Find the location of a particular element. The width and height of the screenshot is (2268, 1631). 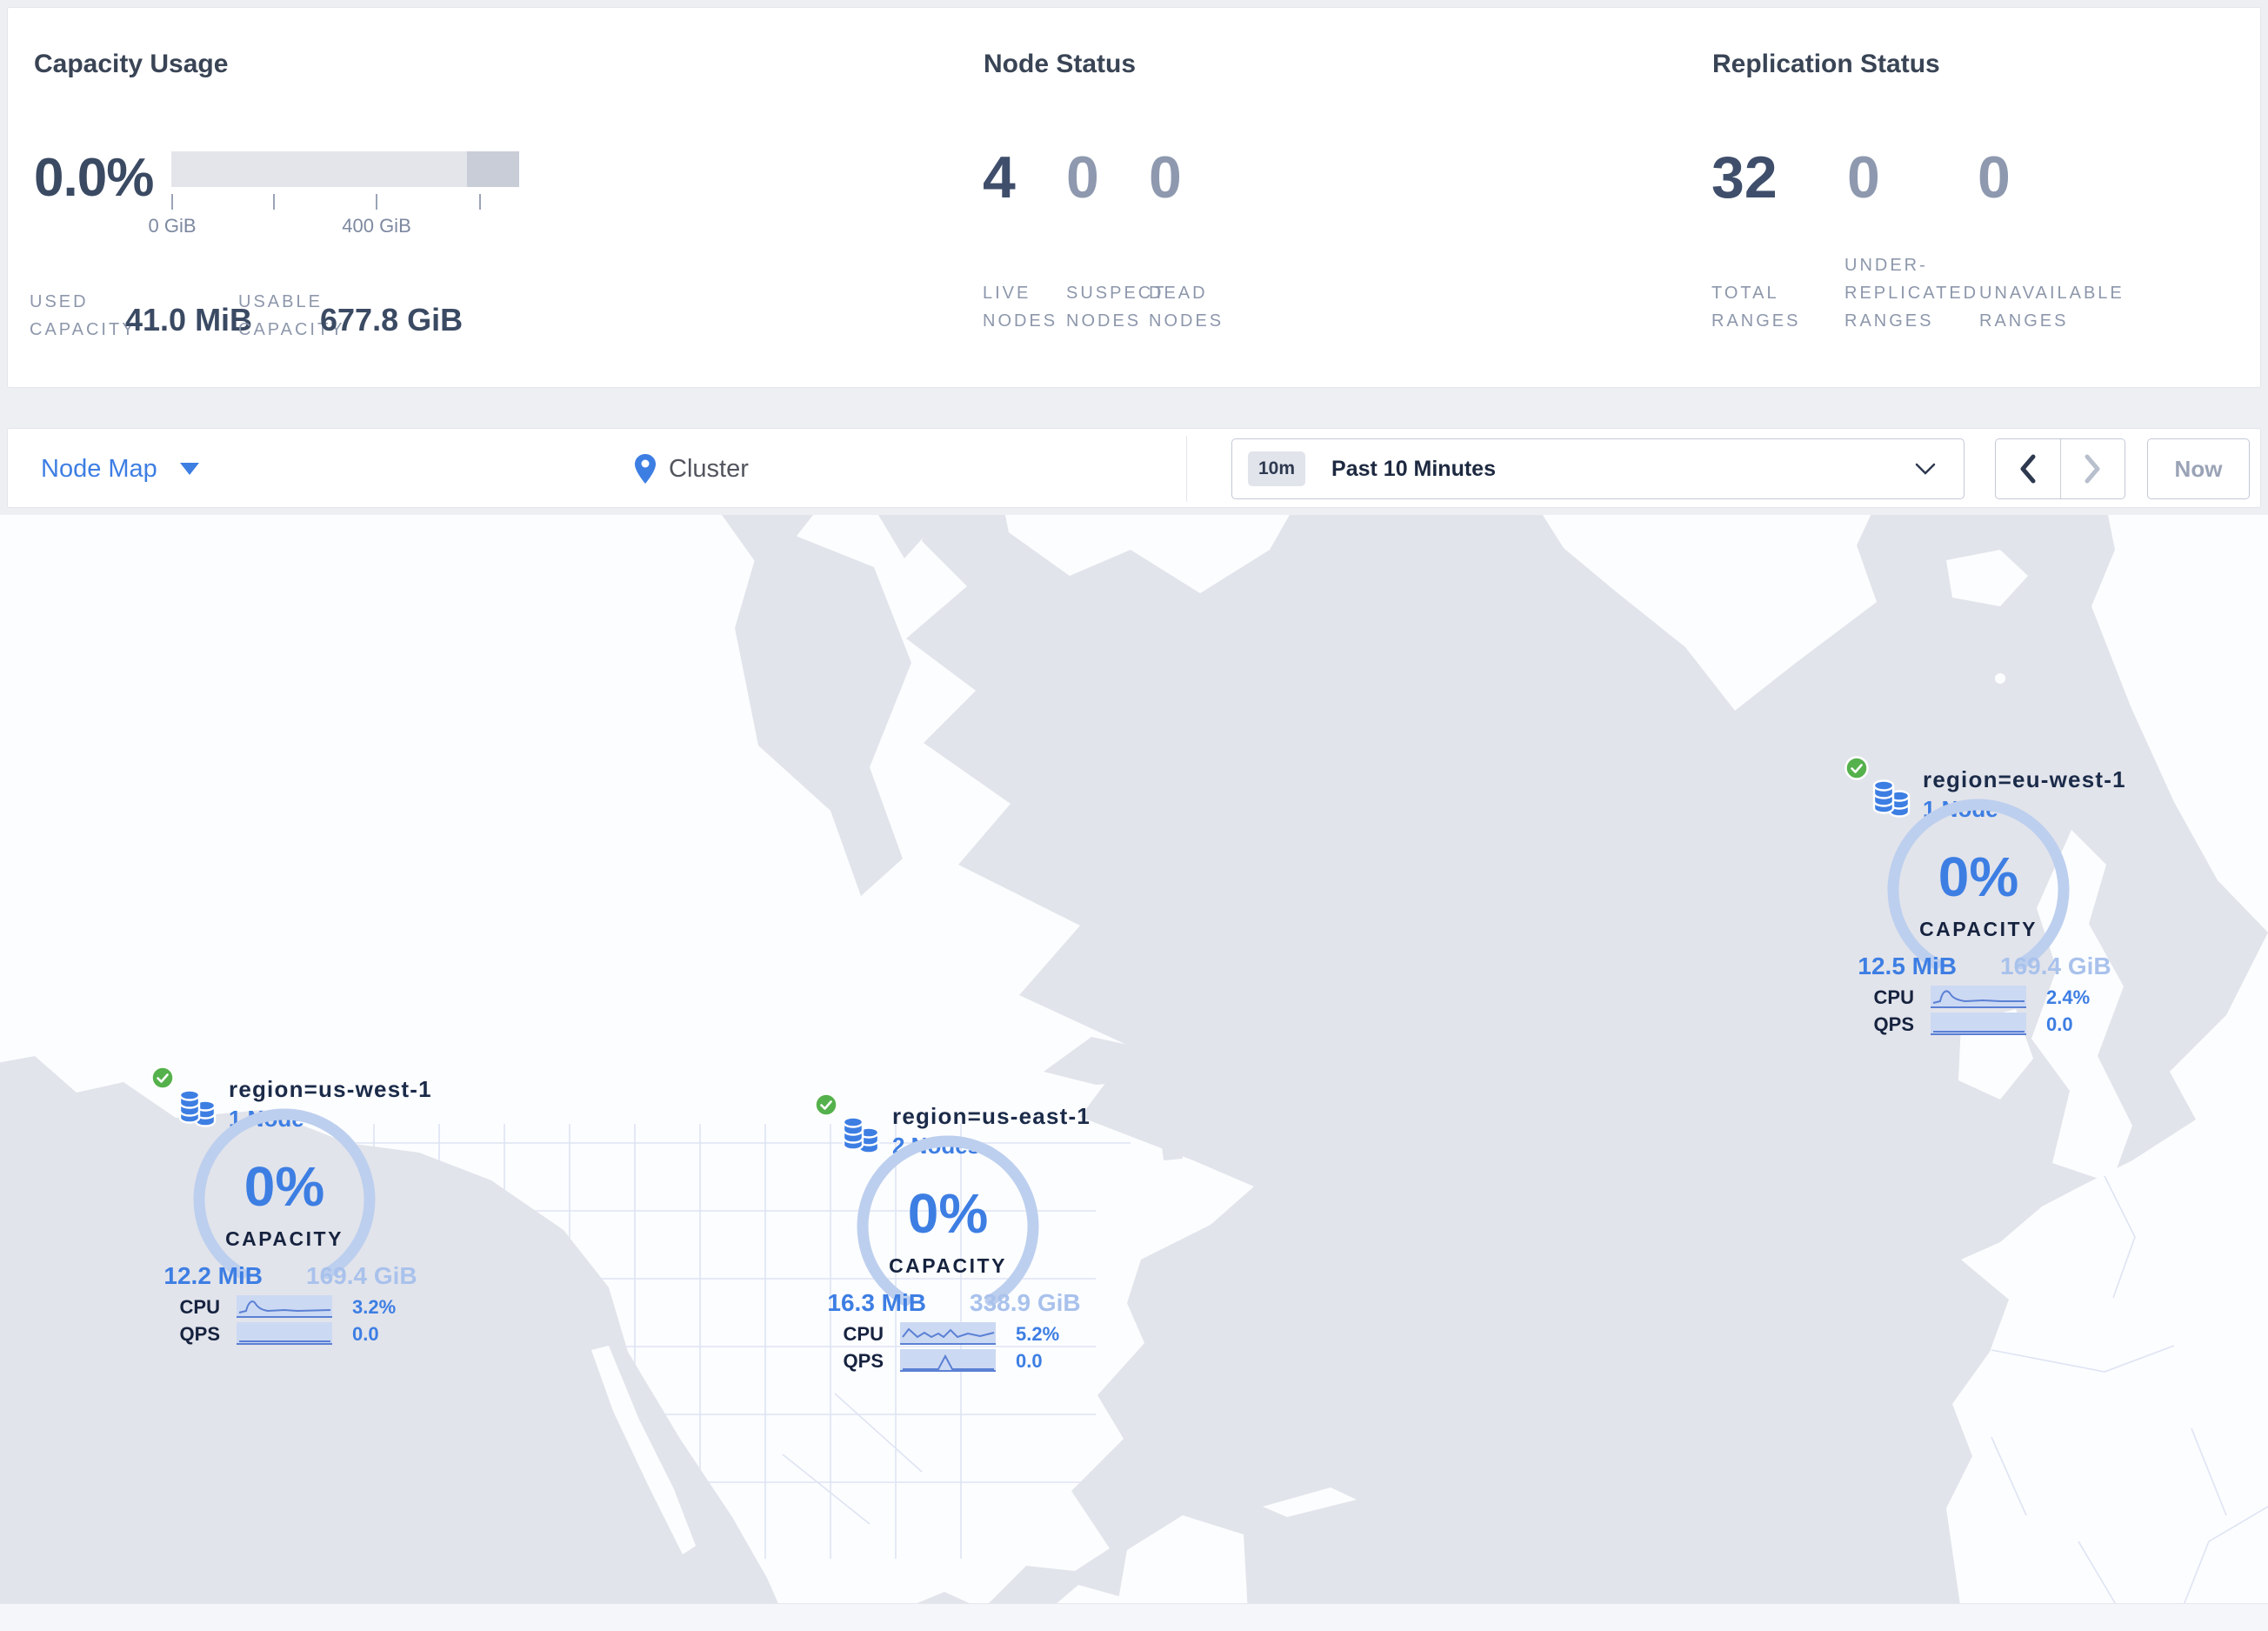

live-nodes-value: 4 is located at coordinates (999, 177).